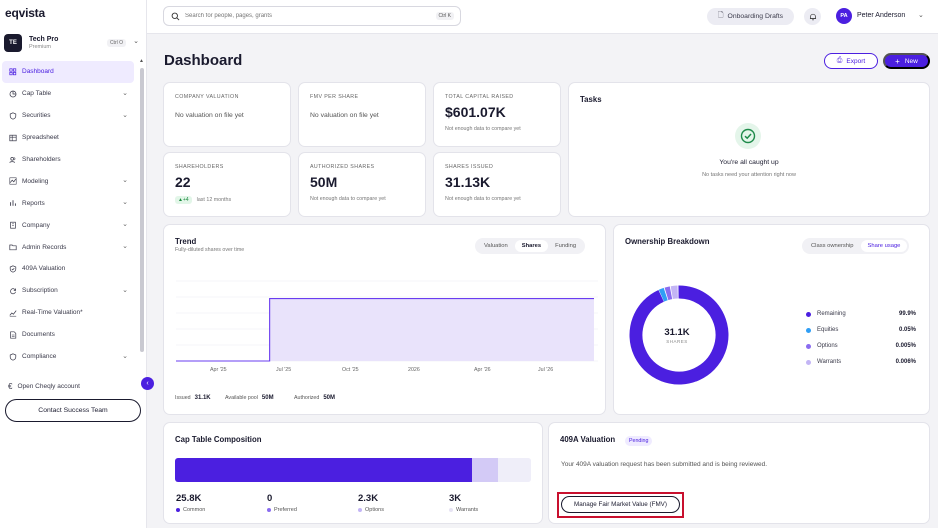 The width and height of the screenshot is (938, 528). What do you see at coordinates (68, 225) in the screenshot?
I see `sidebar-item-company: Company ⌄` at bounding box center [68, 225].